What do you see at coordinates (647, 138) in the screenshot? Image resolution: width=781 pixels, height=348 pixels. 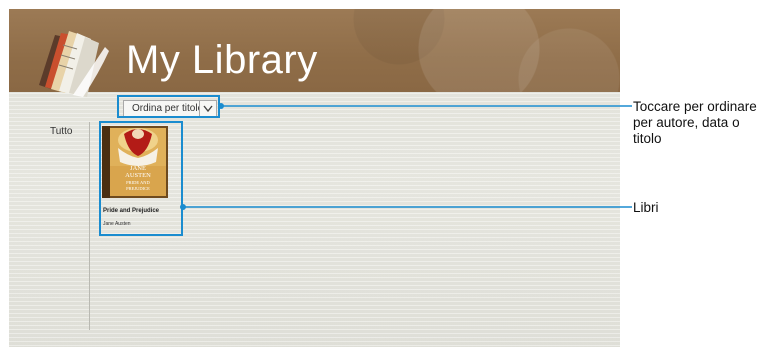 I see `sort-callout-line-3: titolo` at bounding box center [647, 138].